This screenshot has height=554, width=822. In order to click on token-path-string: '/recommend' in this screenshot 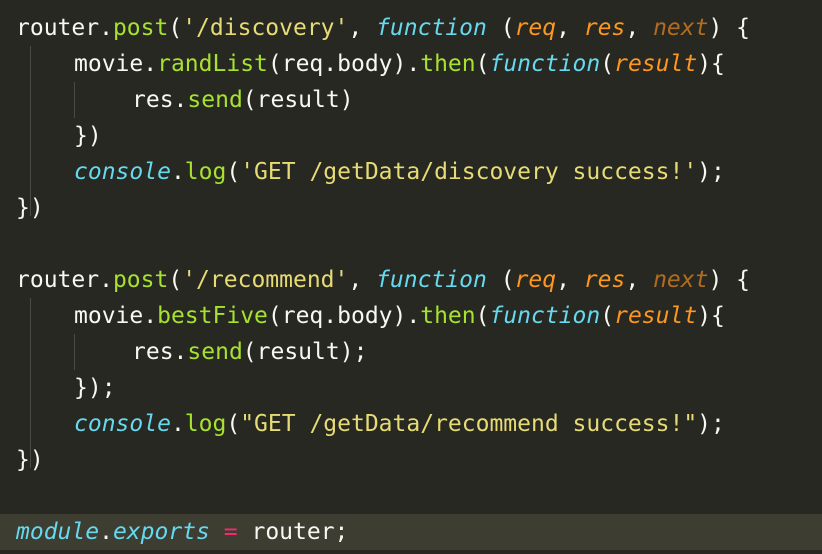, I will do `click(265, 280)`.